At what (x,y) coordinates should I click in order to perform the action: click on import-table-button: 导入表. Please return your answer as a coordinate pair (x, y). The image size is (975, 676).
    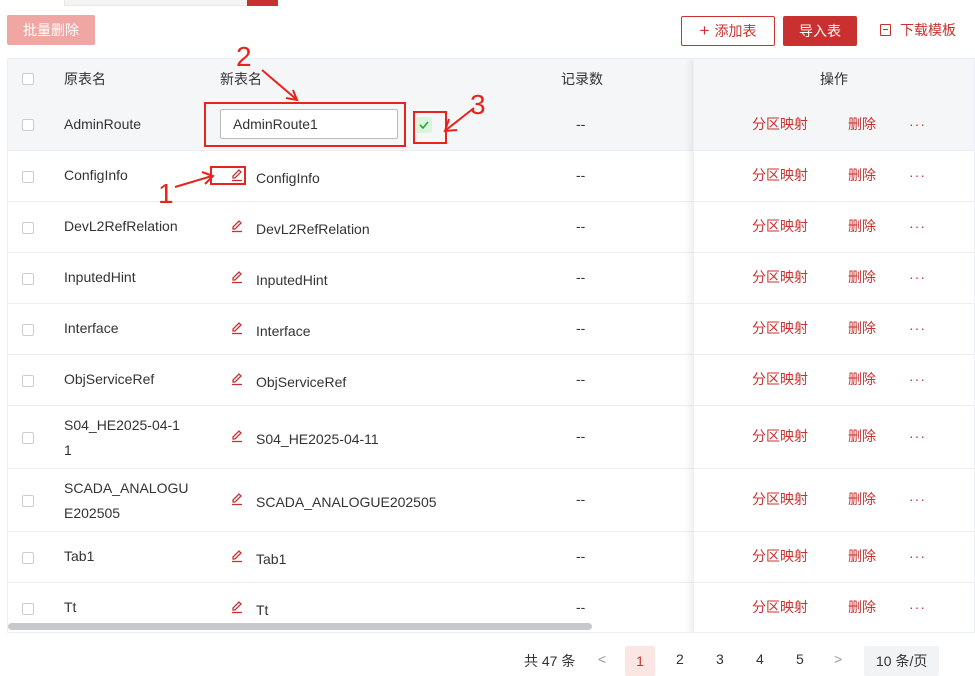
    Looking at the image, I should click on (820, 31).